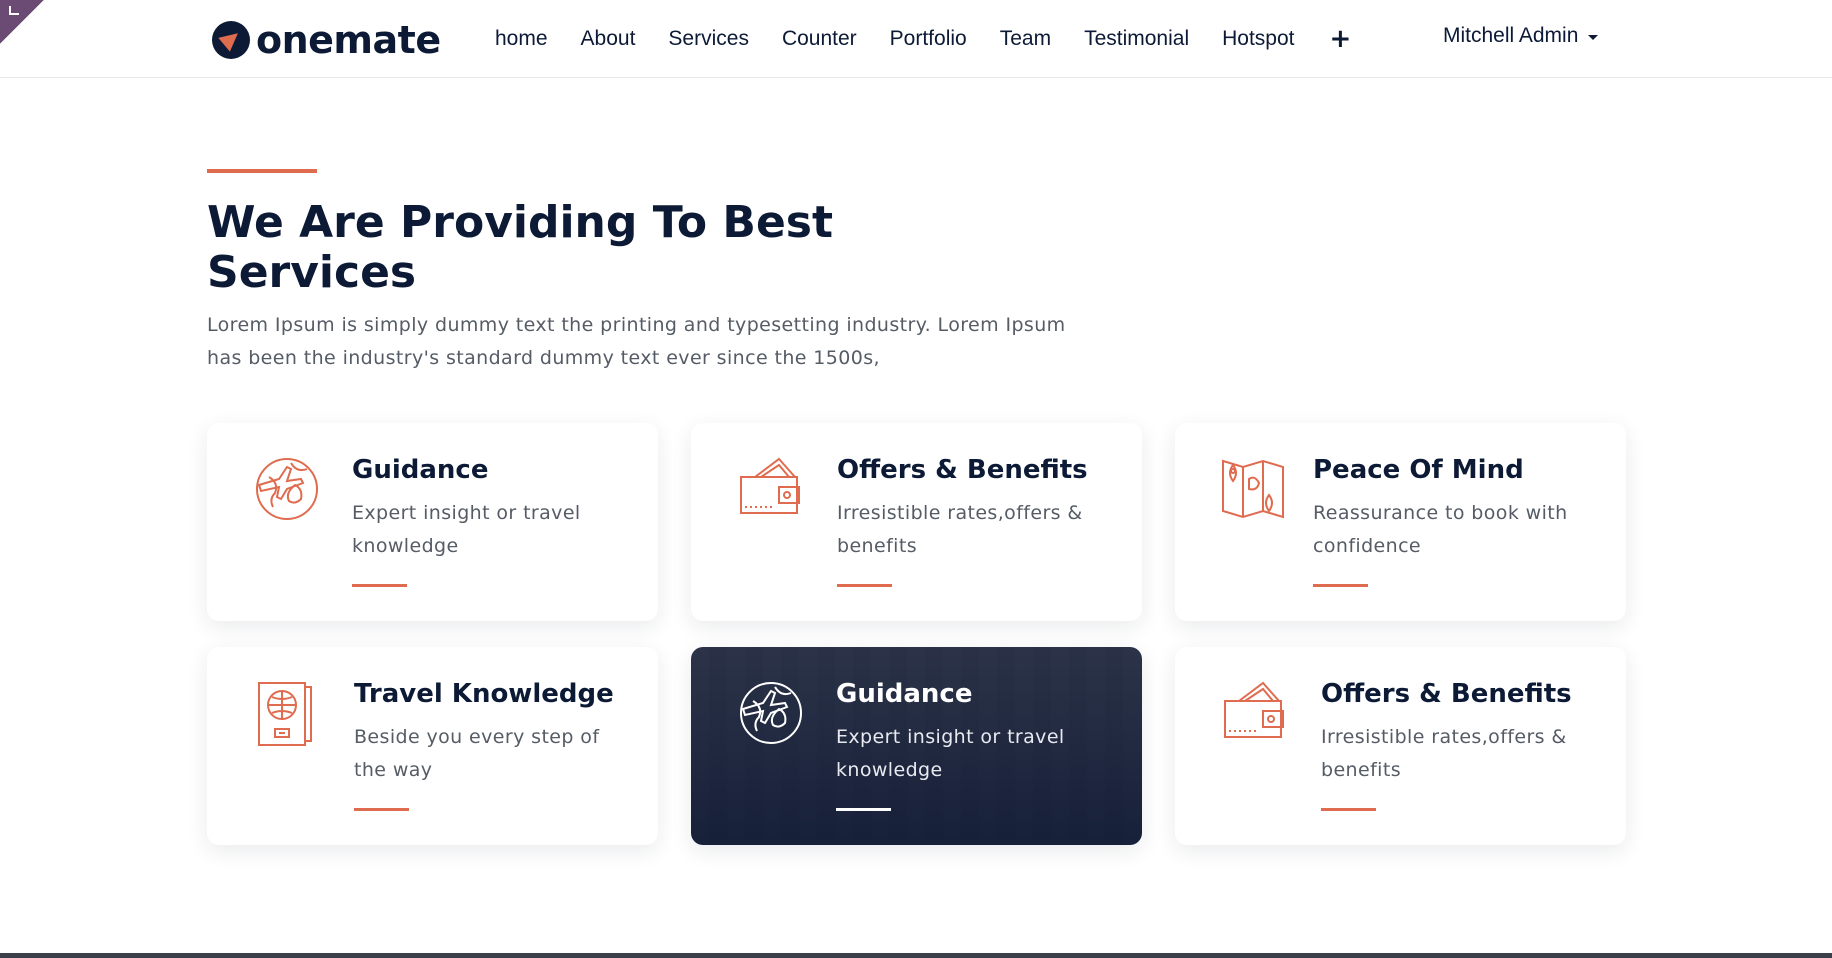  Describe the element at coordinates (708, 39) in the screenshot. I see `nav-services: Services` at that location.